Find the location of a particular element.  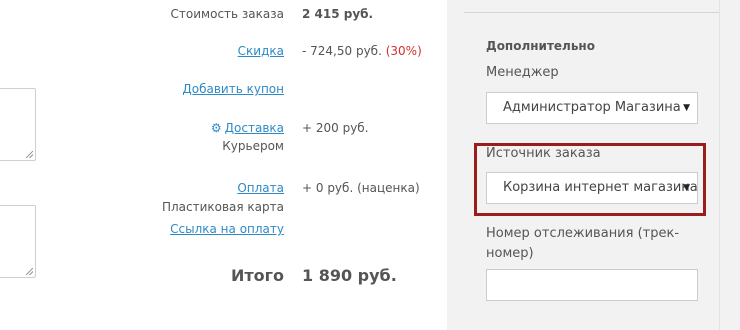

manager-select: Администратор Магазина ▼ is located at coordinates (592, 108).